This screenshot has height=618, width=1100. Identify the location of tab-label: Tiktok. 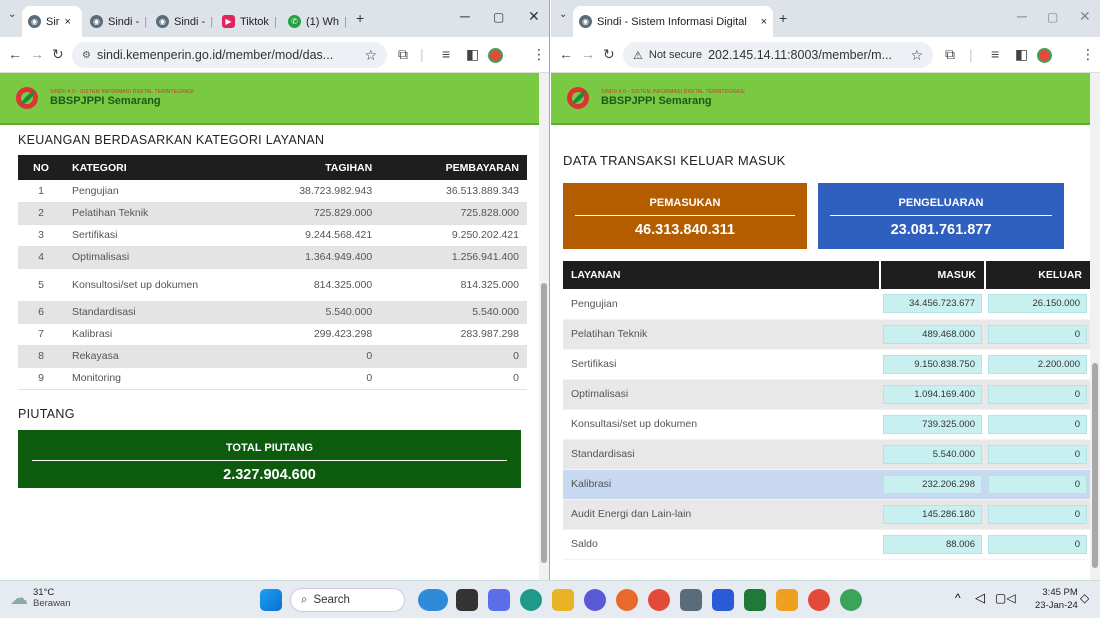
(254, 21).